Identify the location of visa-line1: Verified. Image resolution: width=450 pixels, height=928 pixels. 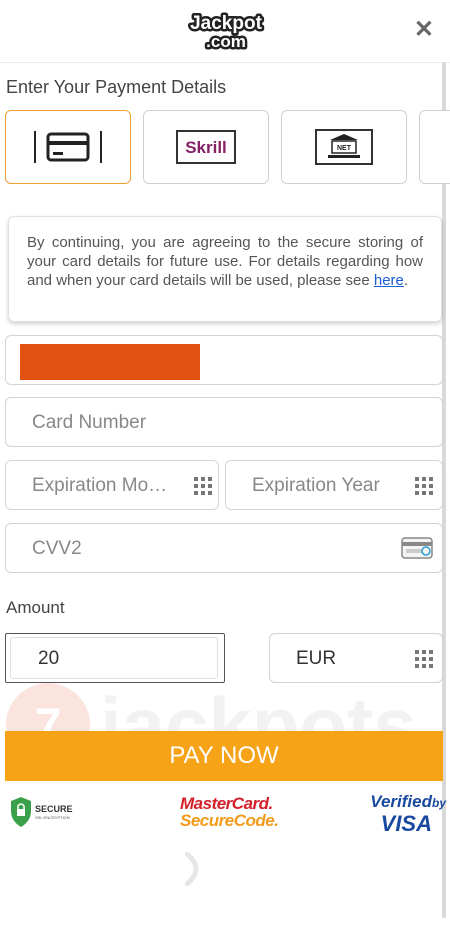
(401, 801).